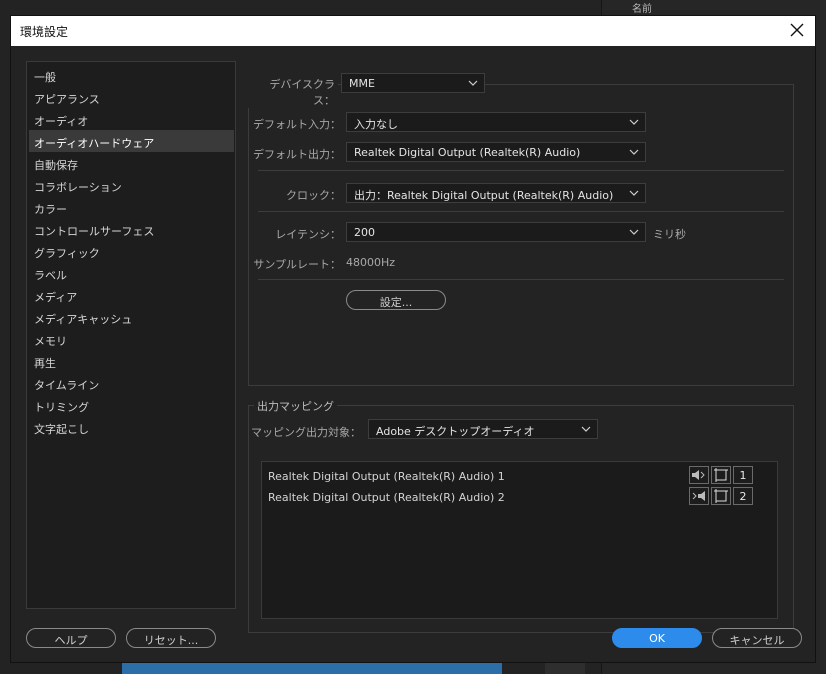 This screenshot has width=826, height=674. What do you see at coordinates (313, 195) in the screenshot?
I see `clock-label: クロック：` at bounding box center [313, 195].